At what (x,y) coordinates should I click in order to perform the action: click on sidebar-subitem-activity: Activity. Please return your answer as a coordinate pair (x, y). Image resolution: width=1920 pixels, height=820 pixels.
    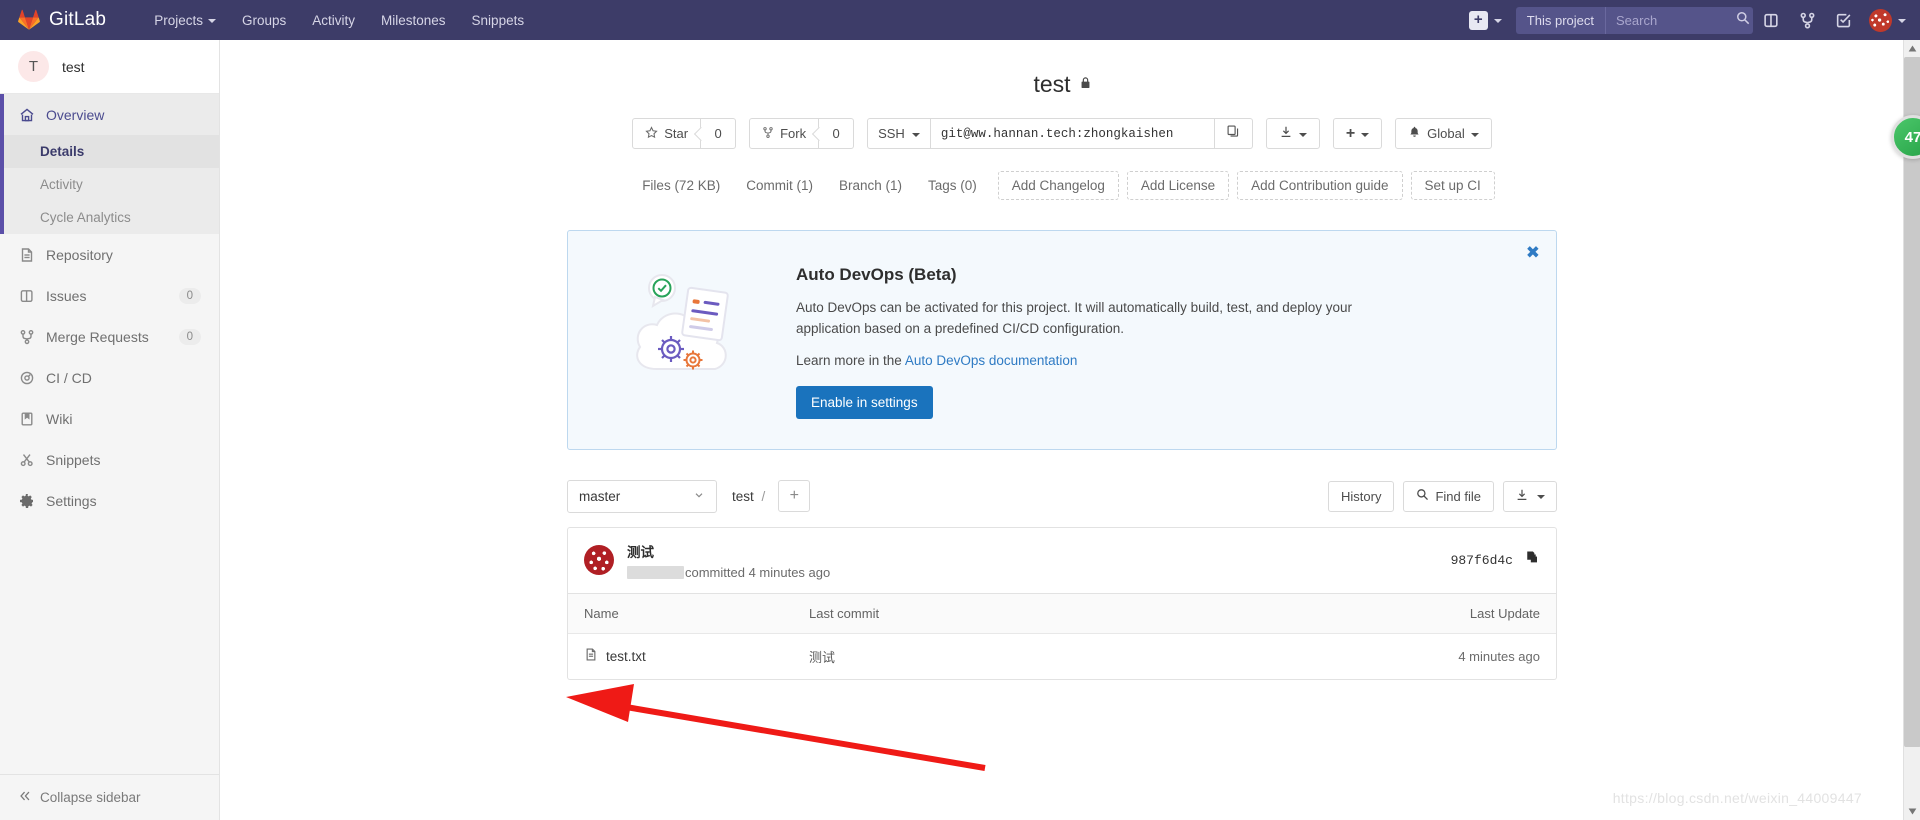
    Looking at the image, I should click on (109, 184).